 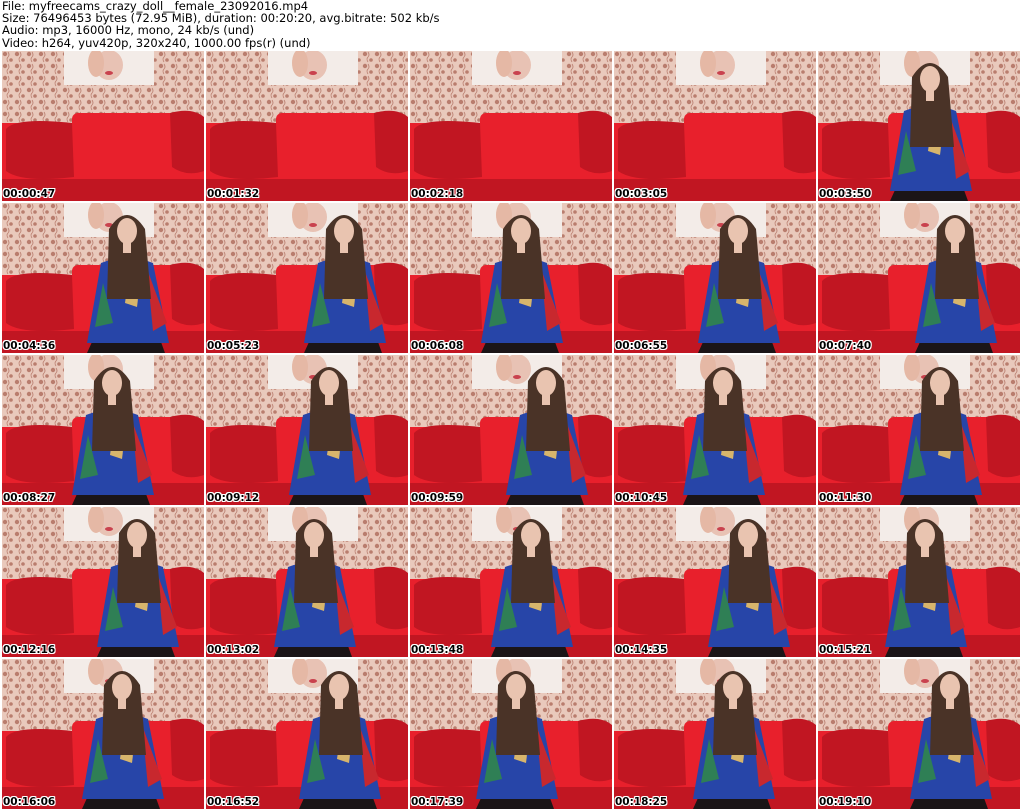 I want to click on thumbnail-timestamp: 00:16:06, so click(x=29, y=802).